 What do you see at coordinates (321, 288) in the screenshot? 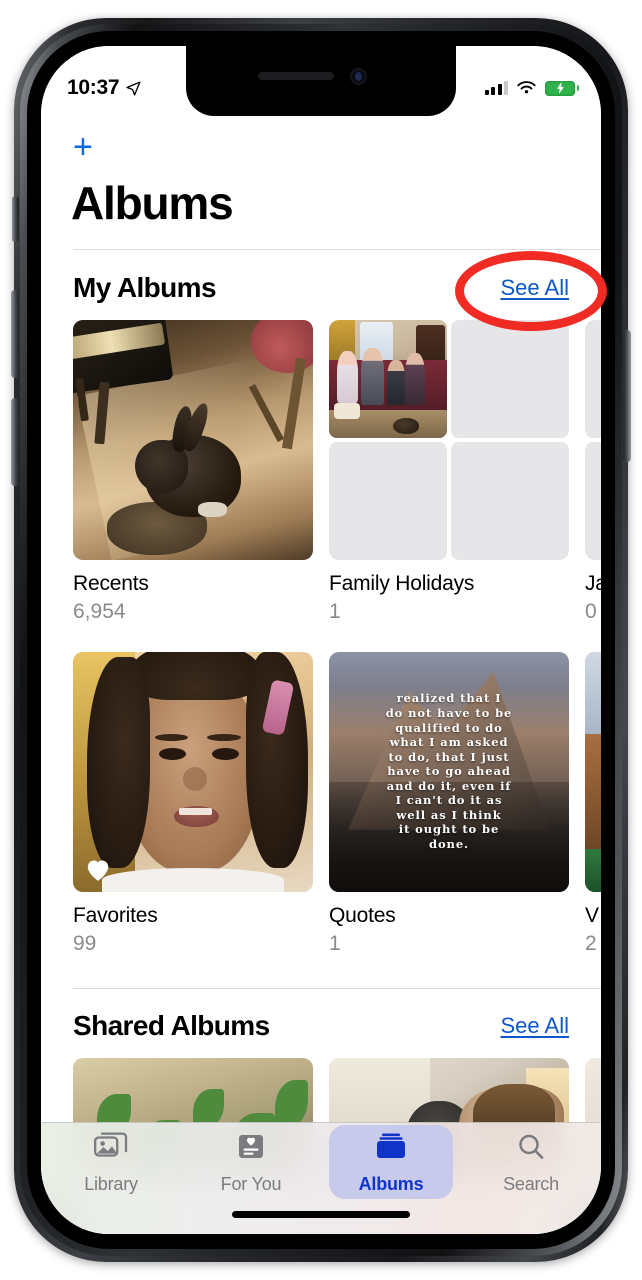
I see `my-albums-header: My Albums See All` at bounding box center [321, 288].